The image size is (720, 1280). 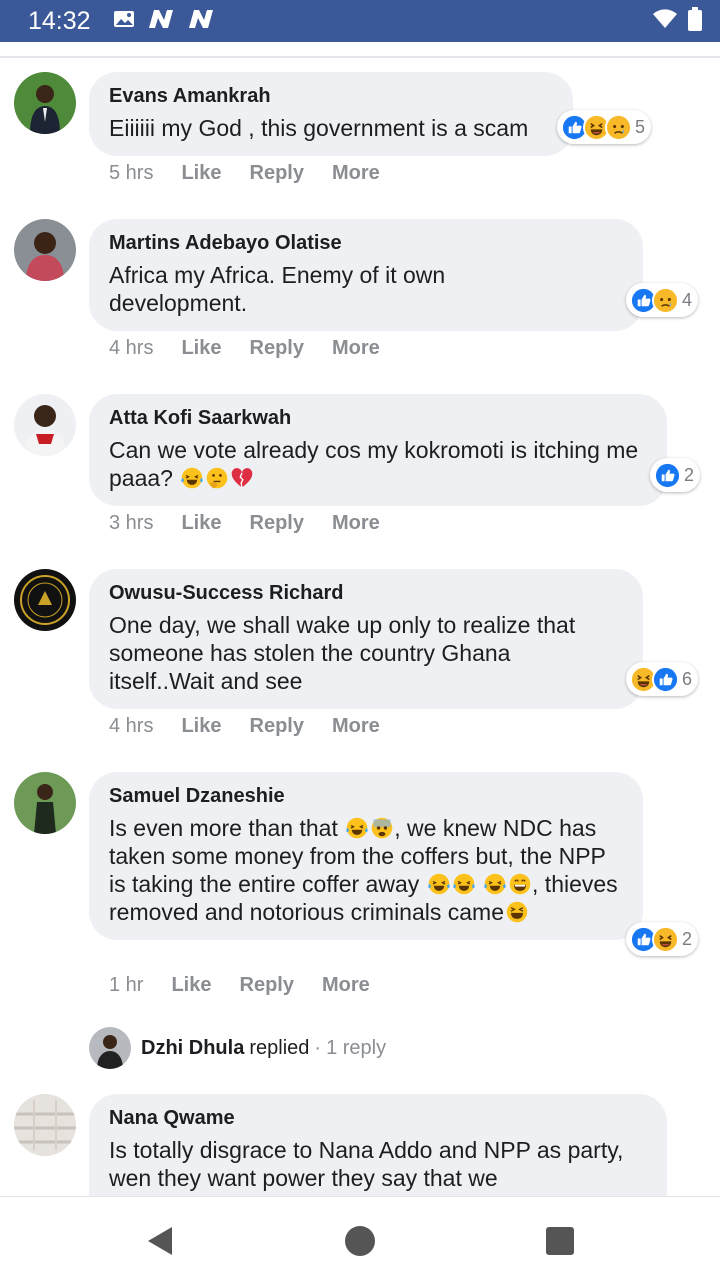 I want to click on broken-heart-emoji-icon, so click(x=242, y=478).